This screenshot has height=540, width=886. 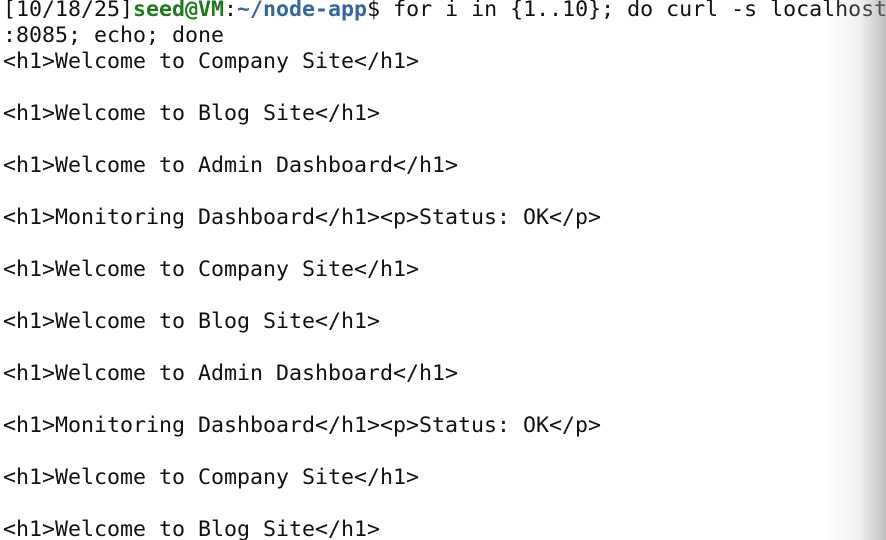 I want to click on prompt-timestamp: [10/18/25], so click(x=68, y=11).